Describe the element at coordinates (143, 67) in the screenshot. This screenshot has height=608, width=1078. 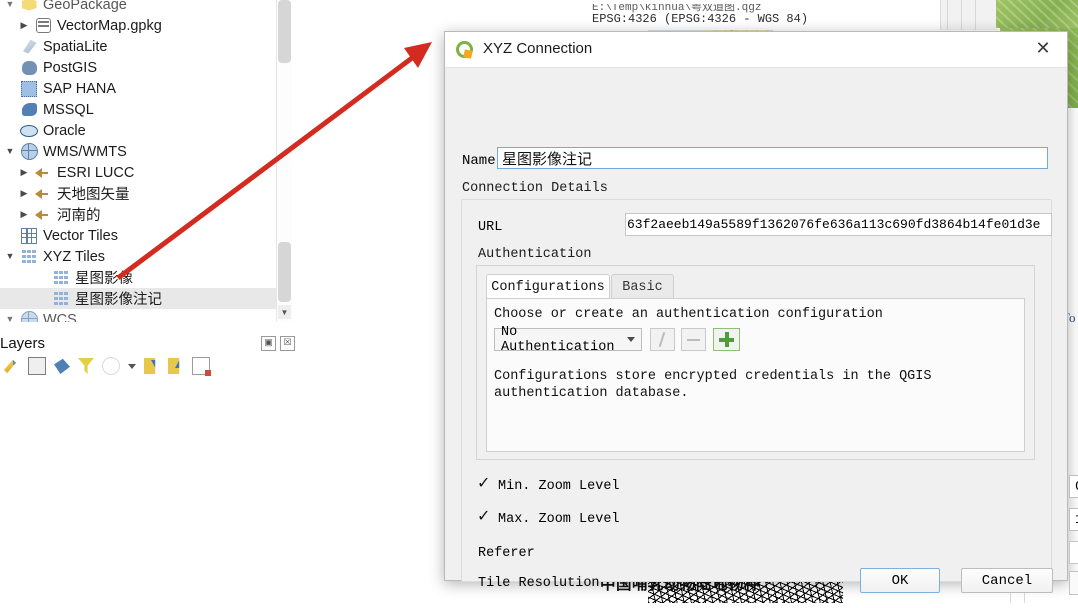
I see `browser-item-3: PostGIS` at that location.